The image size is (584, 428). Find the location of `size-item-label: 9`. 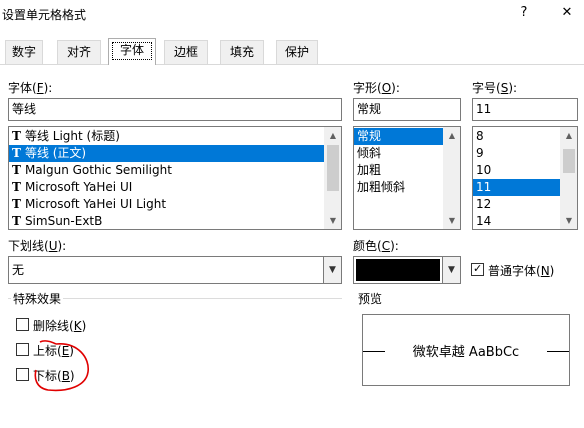

size-item-label: 9 is located at coordinates (480, 153).